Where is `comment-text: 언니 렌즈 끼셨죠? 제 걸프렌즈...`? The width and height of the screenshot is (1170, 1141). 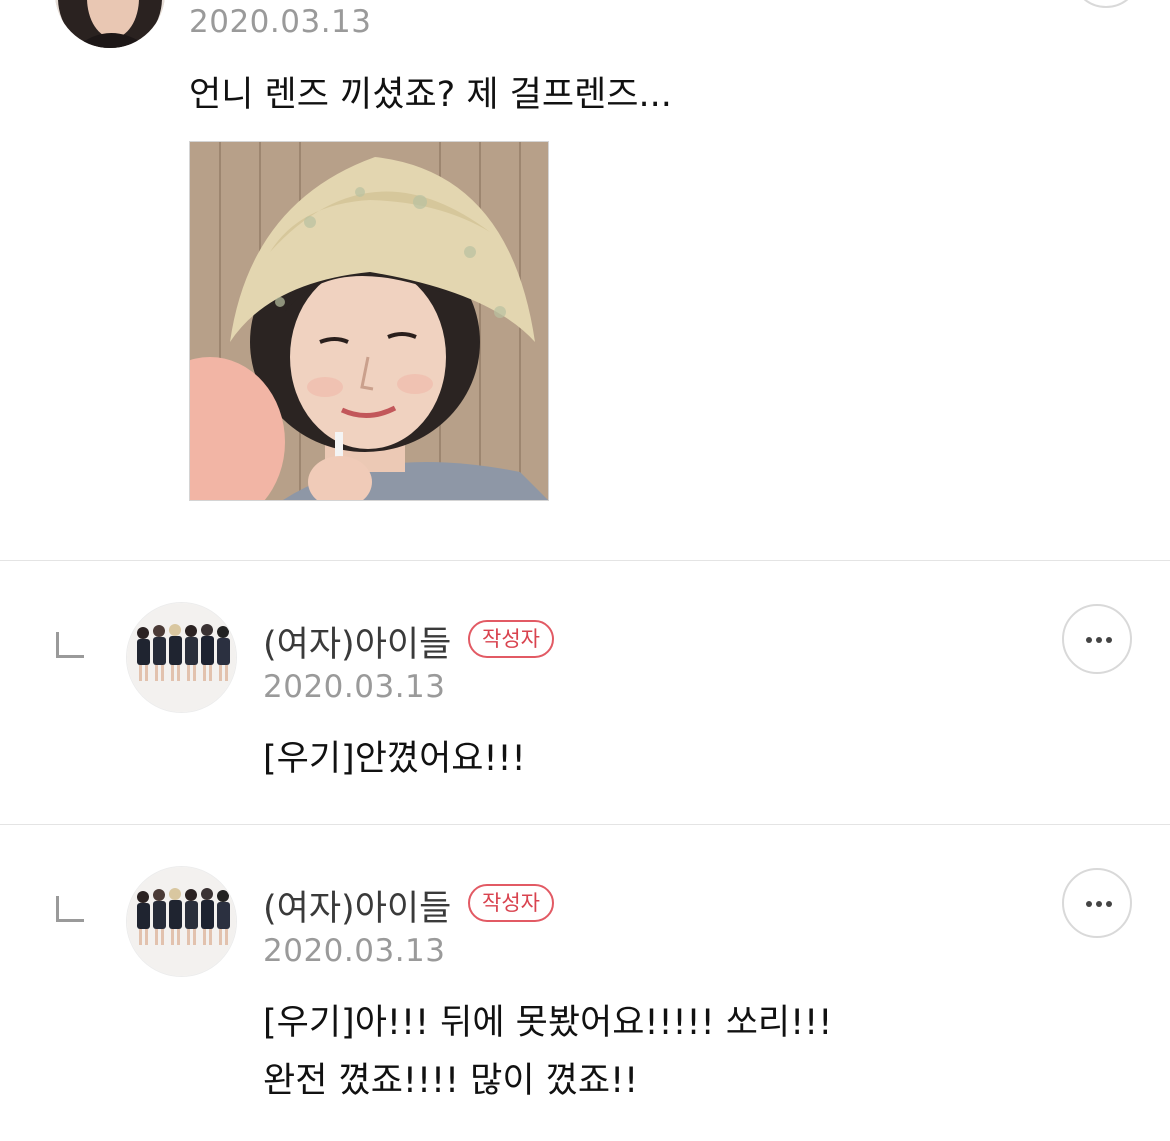
comment-text: 언니 렌즈 끼셨죠? 제 걸프렌즈... is located at coordinates (430, 95).